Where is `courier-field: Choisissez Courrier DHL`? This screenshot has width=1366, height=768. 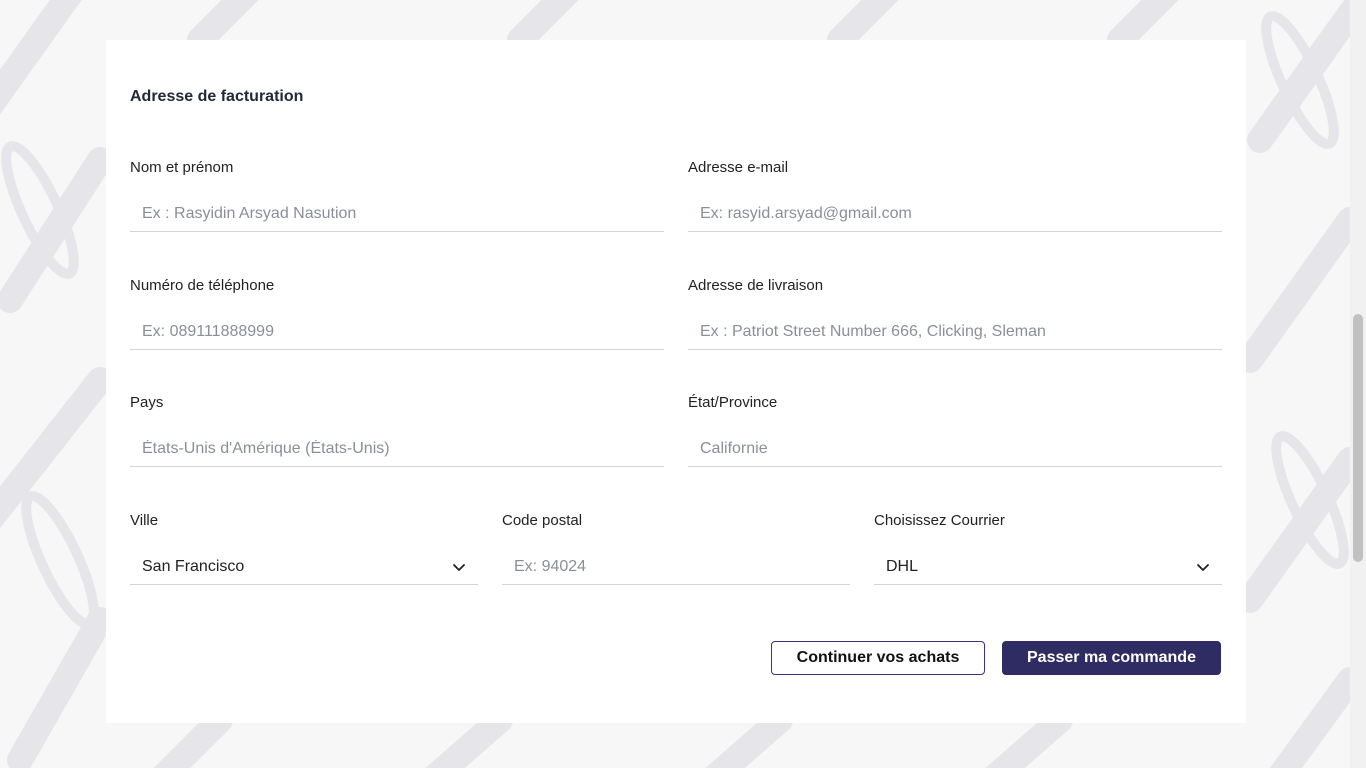
courier-field: Choisissez Courrier DHL is located at coordinates (1048, 548).